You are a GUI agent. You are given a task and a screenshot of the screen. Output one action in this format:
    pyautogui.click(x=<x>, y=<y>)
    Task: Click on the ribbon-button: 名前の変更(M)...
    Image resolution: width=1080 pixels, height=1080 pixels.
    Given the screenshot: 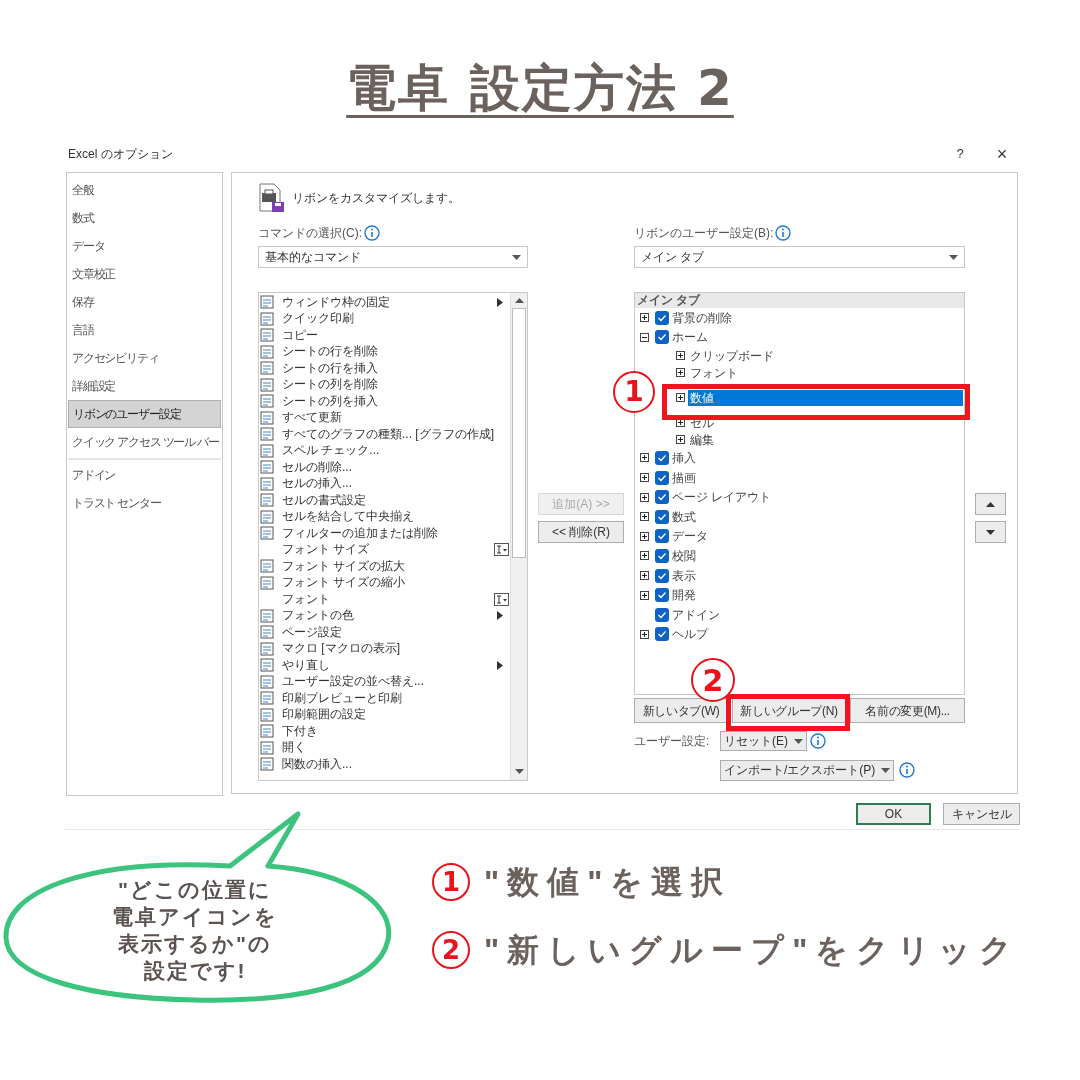 What is the action you would take?
    pyautogui.click(x=907, y=710)
    